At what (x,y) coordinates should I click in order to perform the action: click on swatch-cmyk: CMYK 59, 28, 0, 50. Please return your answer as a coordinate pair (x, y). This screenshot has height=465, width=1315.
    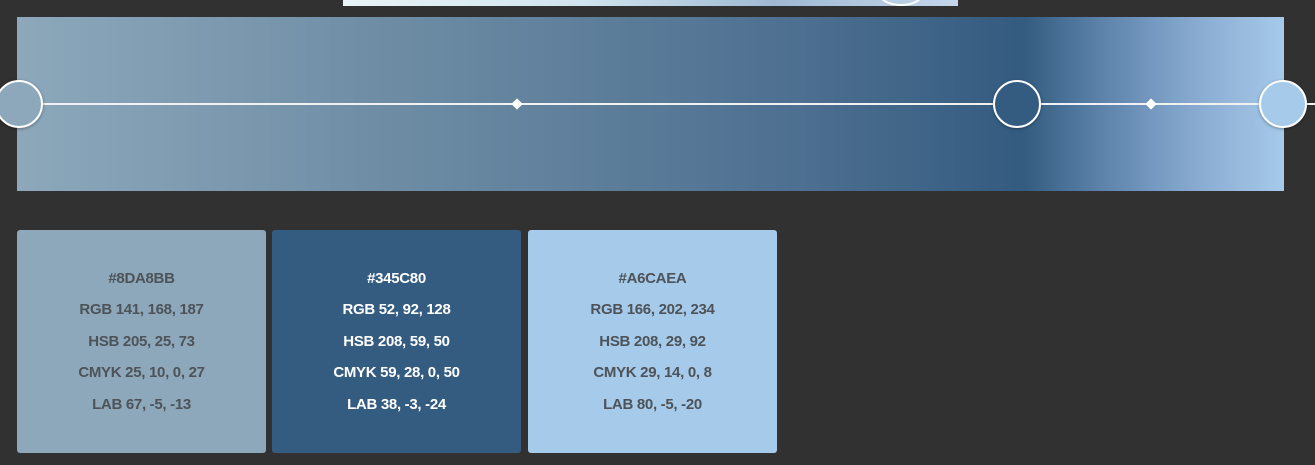
    Looking at the image, I should click on (396, 373).